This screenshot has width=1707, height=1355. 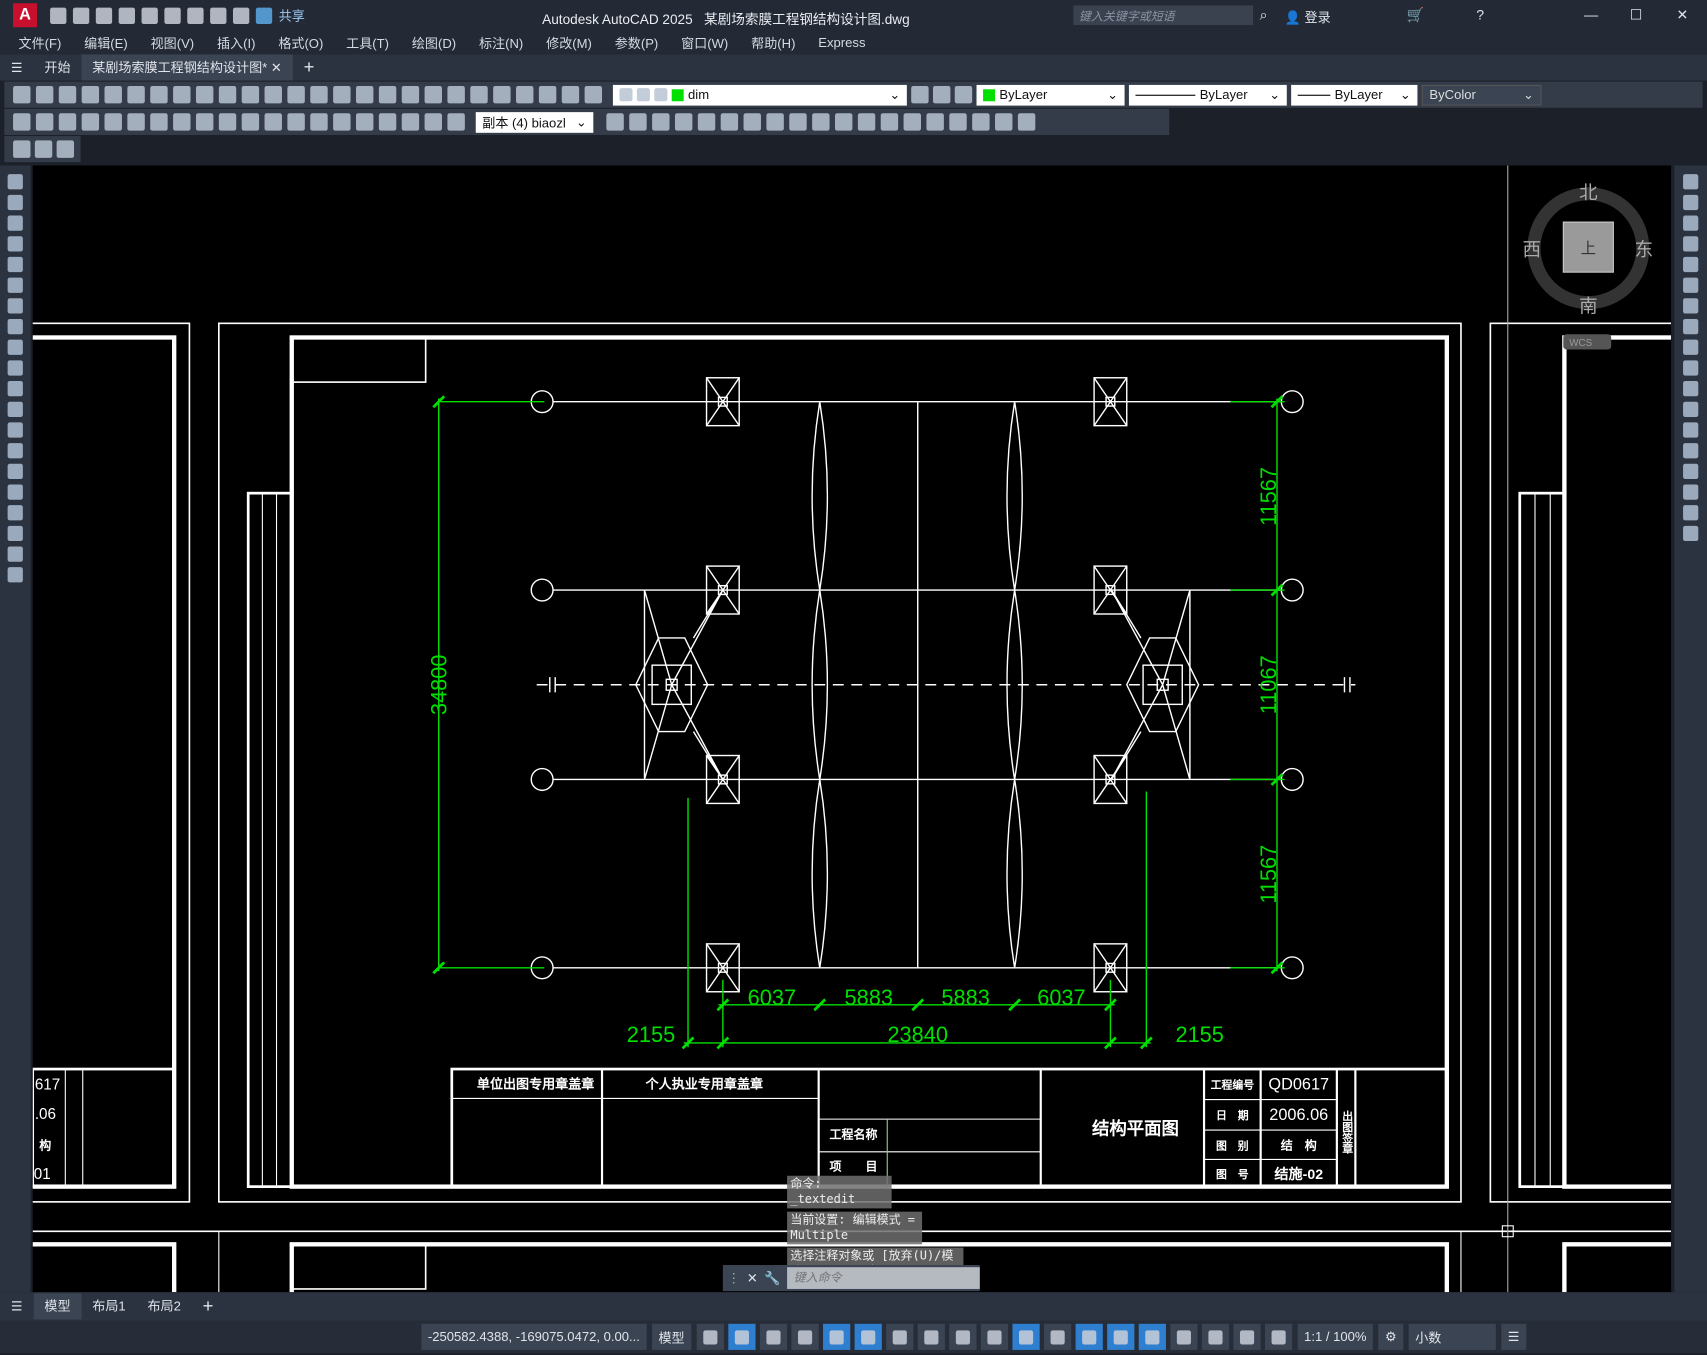 What do you see at coordinates (615, 122) in the screenshot?
I see `box-icon` at bounding box center [615, 122].